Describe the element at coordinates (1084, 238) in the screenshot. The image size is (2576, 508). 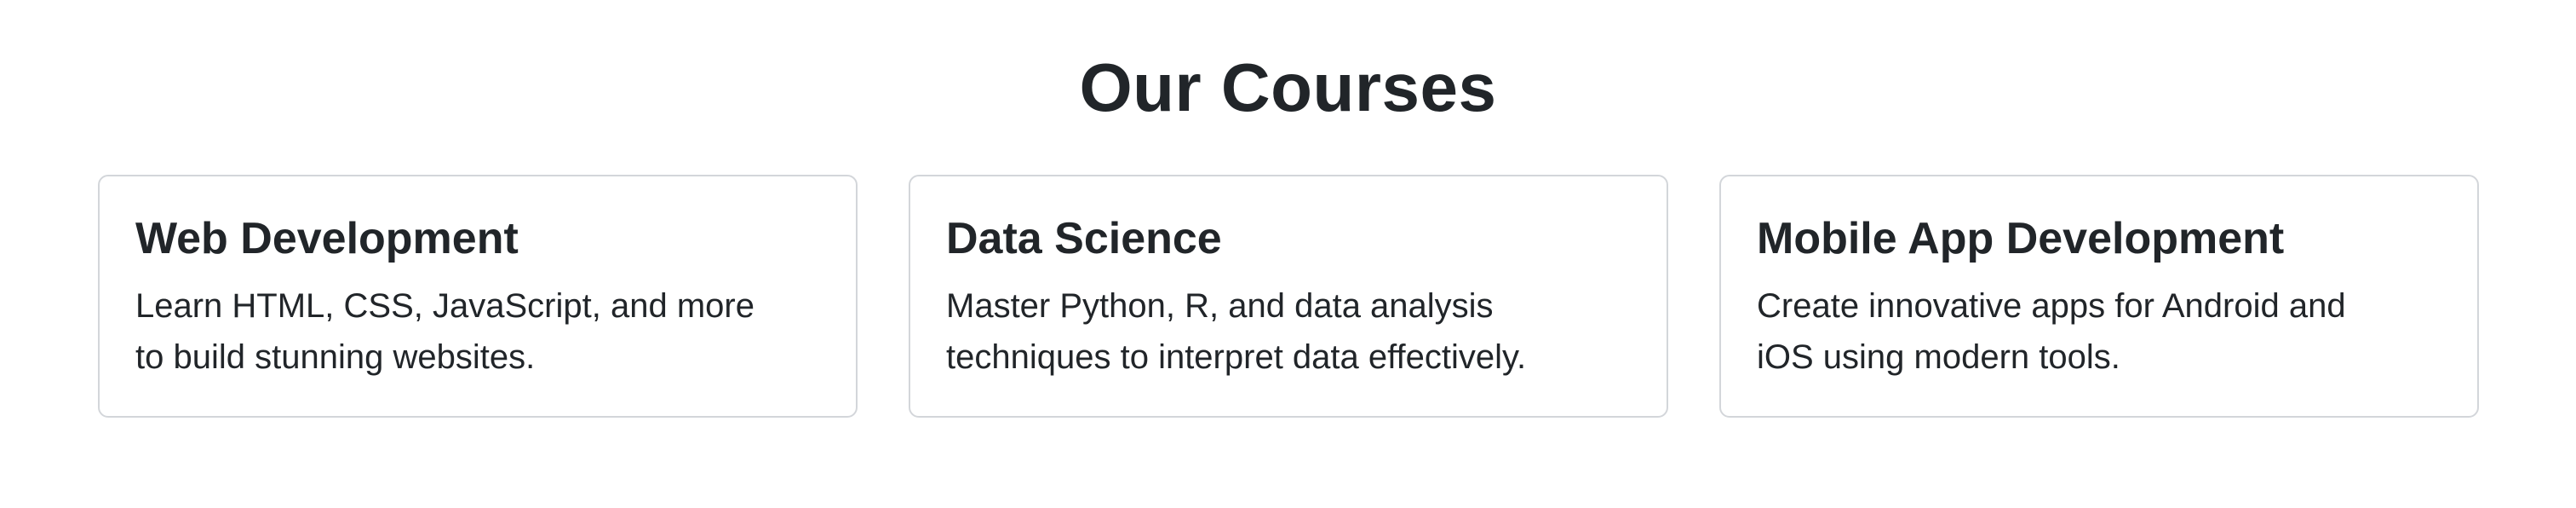
I see `course-title: Data Science` at that location.